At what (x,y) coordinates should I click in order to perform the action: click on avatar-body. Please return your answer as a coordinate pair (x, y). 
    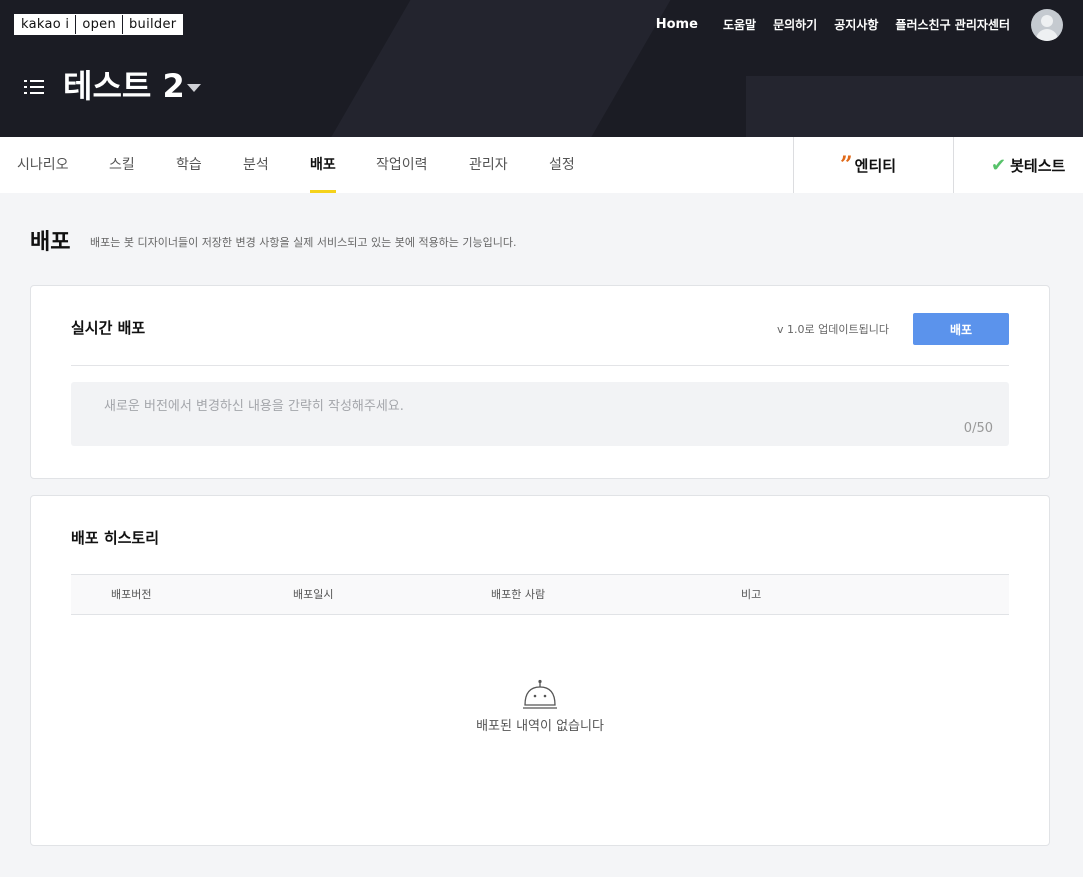
    Looking at the image, I should click on (1047, 35).